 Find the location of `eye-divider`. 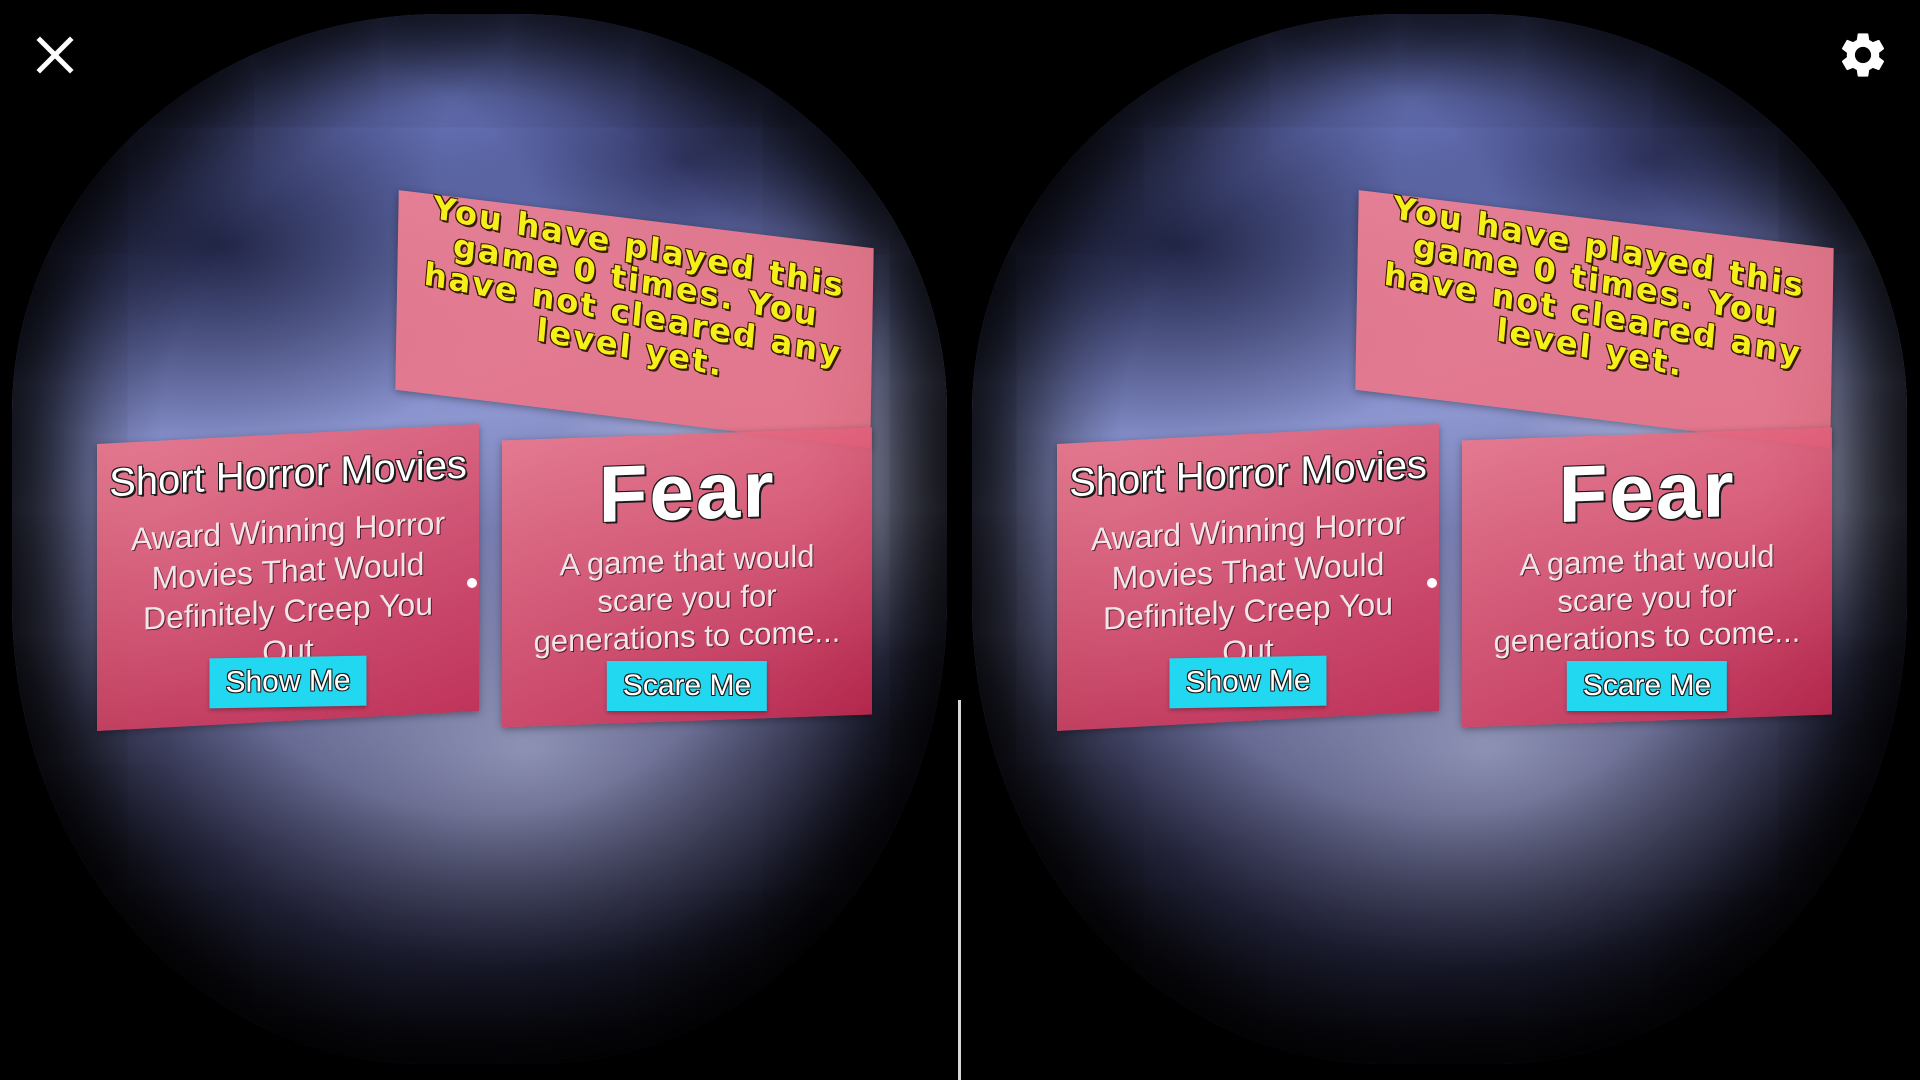

eye-divider is located at coordinates (959, 890).